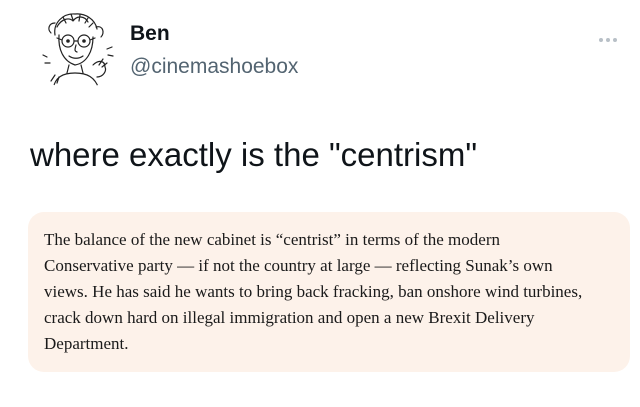 This screenshot has width=640, height=407. Describe the element at coordinates (214, 67) in the screenshot. I see `handle: @cinemashoebox` at that location.